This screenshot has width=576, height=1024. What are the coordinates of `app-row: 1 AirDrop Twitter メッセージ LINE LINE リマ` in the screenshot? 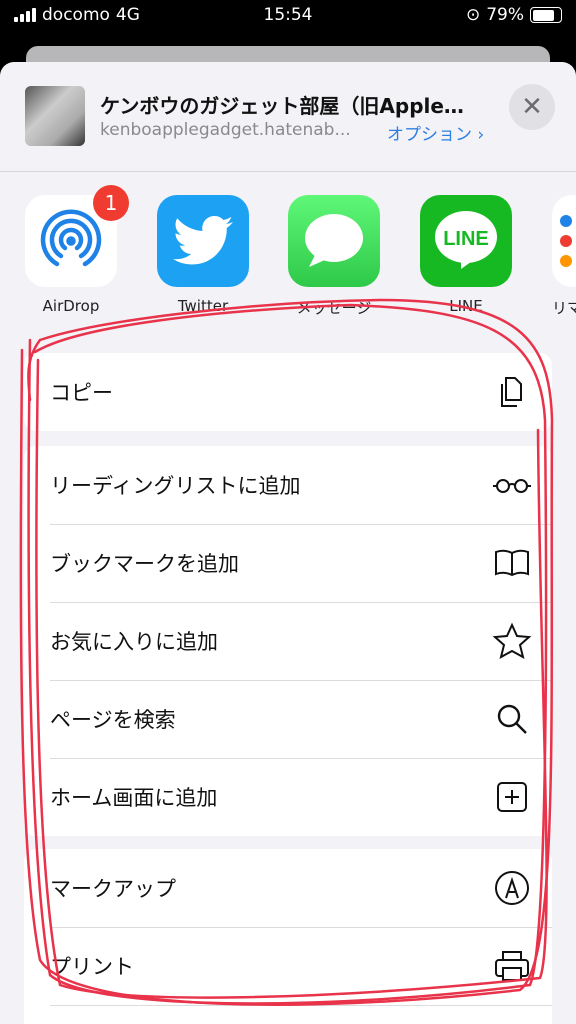 It's located at (288, 255).